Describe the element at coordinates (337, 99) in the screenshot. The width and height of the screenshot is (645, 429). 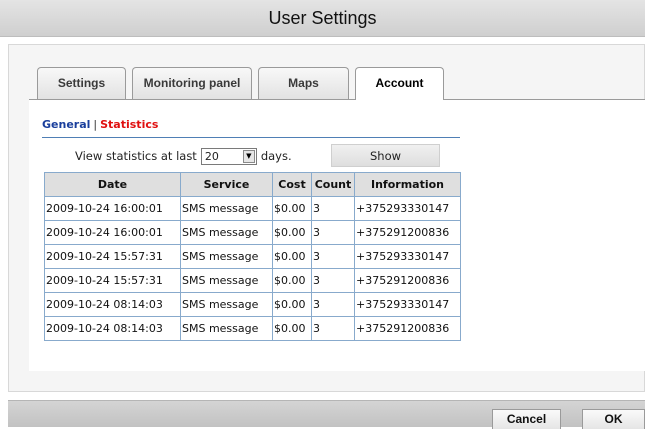
I see `tab-divider` at that location.